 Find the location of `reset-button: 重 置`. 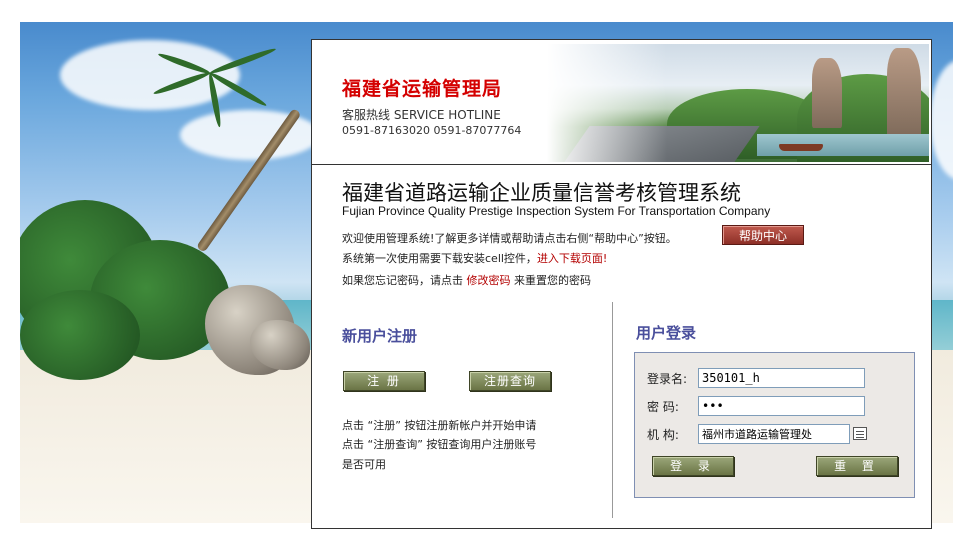

reset-button: 重 置 is located at coordinates (857, 466).